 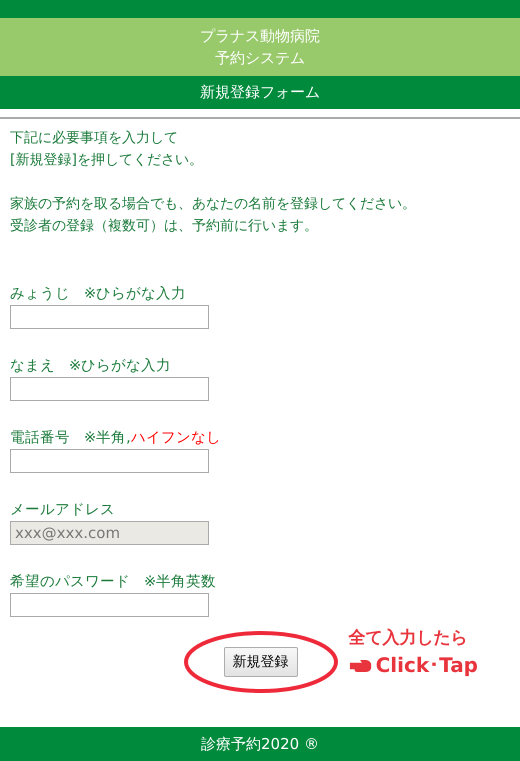 What do you see at coordinates (62, 510) in the screenshot?
I see `field-label: メールアドレス` at bounding box center [62, 510].